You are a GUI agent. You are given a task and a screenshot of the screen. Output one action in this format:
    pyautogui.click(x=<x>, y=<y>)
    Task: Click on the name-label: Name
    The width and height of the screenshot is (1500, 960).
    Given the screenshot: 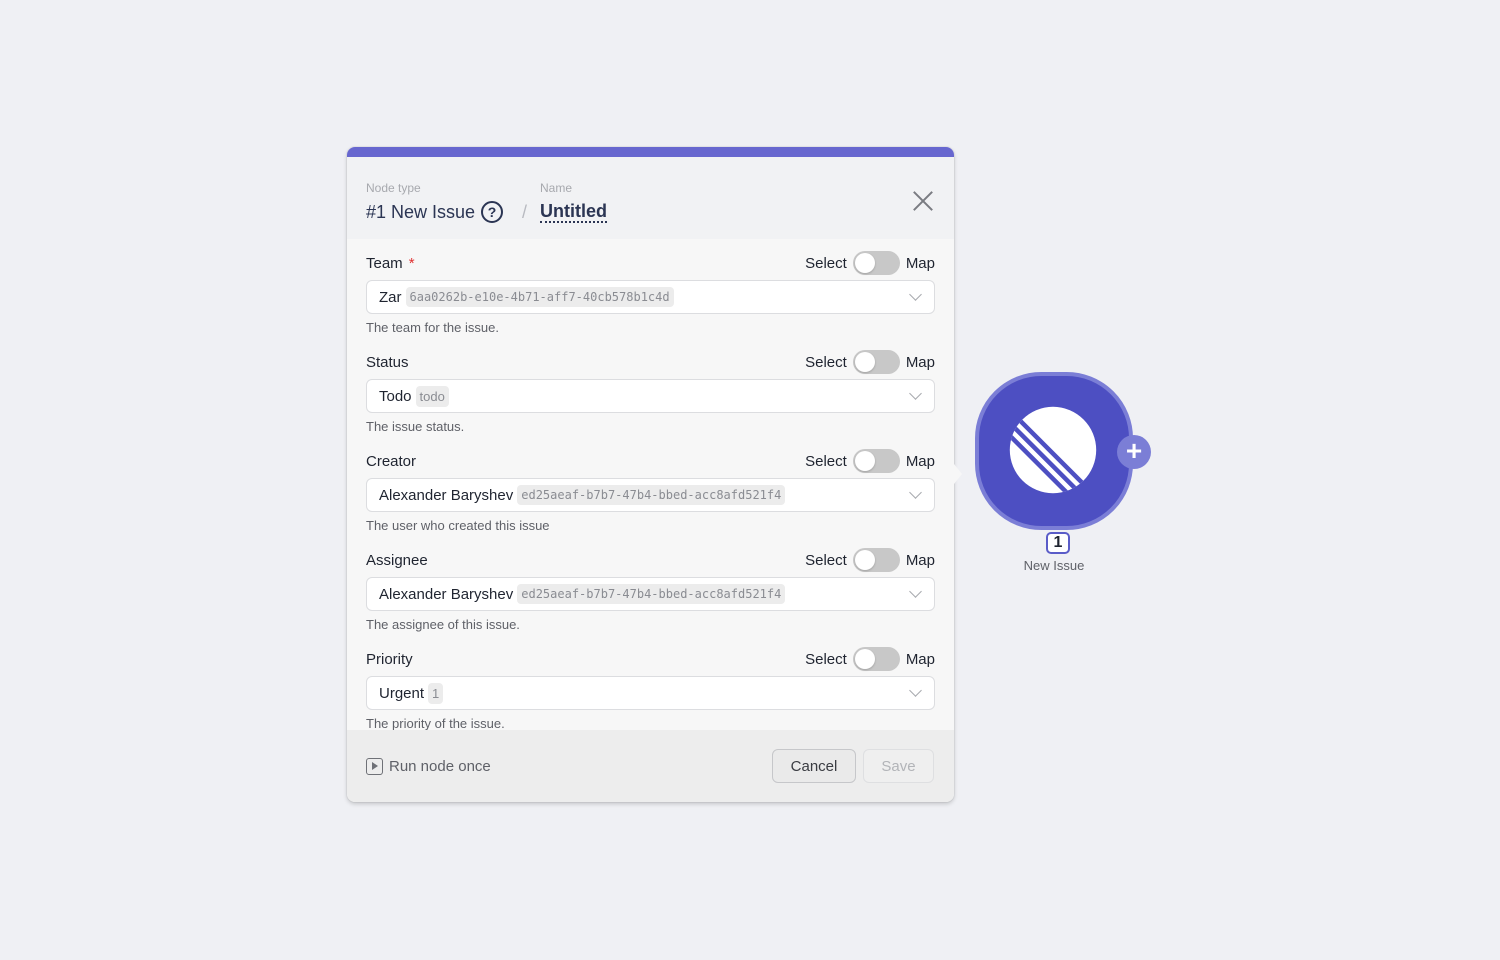 What is the action you would take?
    pyautogui.click(x=556, y=188)
    